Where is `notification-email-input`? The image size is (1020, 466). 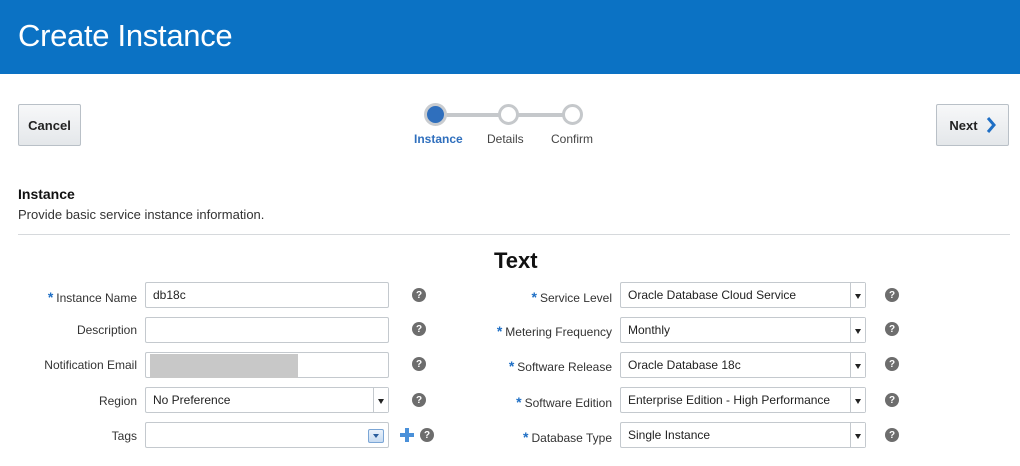 notification-email-input is located at coordinates (267, 365).